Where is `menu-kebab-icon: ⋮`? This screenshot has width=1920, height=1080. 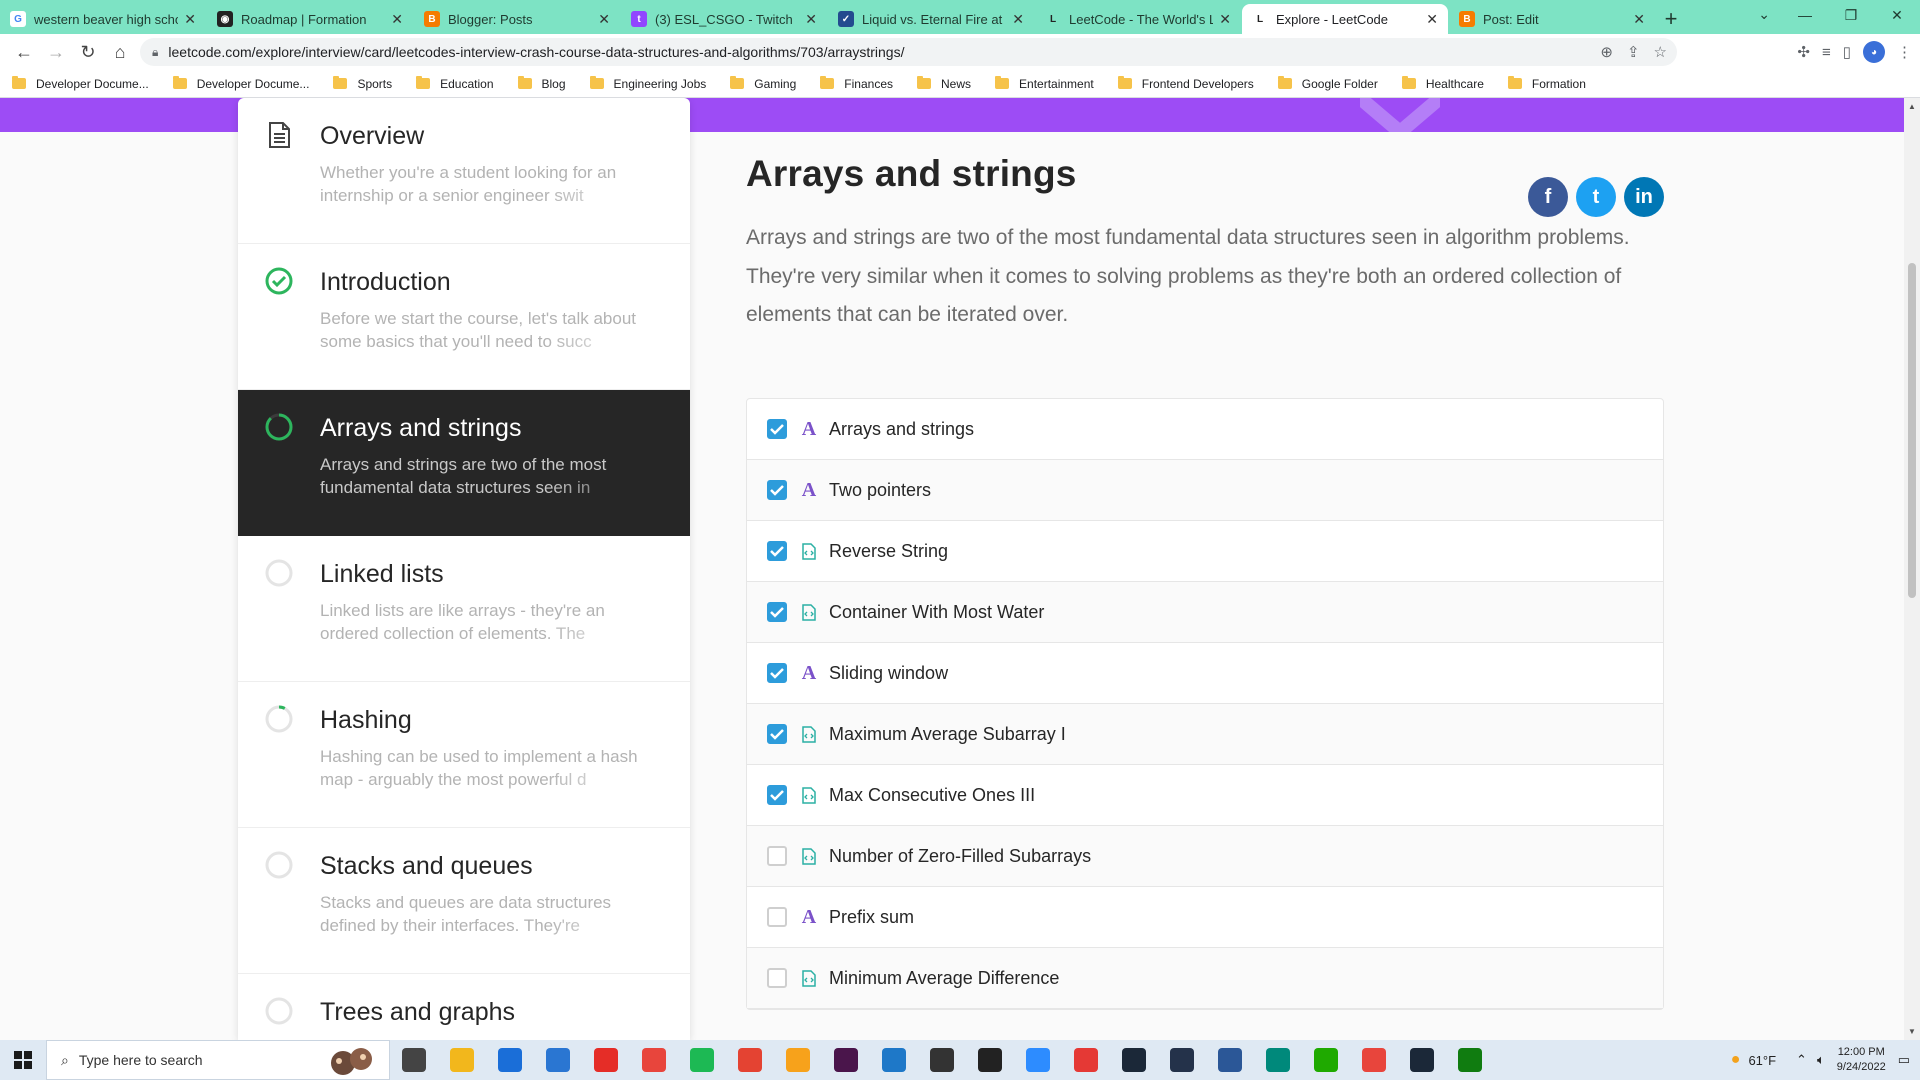 menu-kebab-icon: ⋮ is located at coordinates (1904, 52).